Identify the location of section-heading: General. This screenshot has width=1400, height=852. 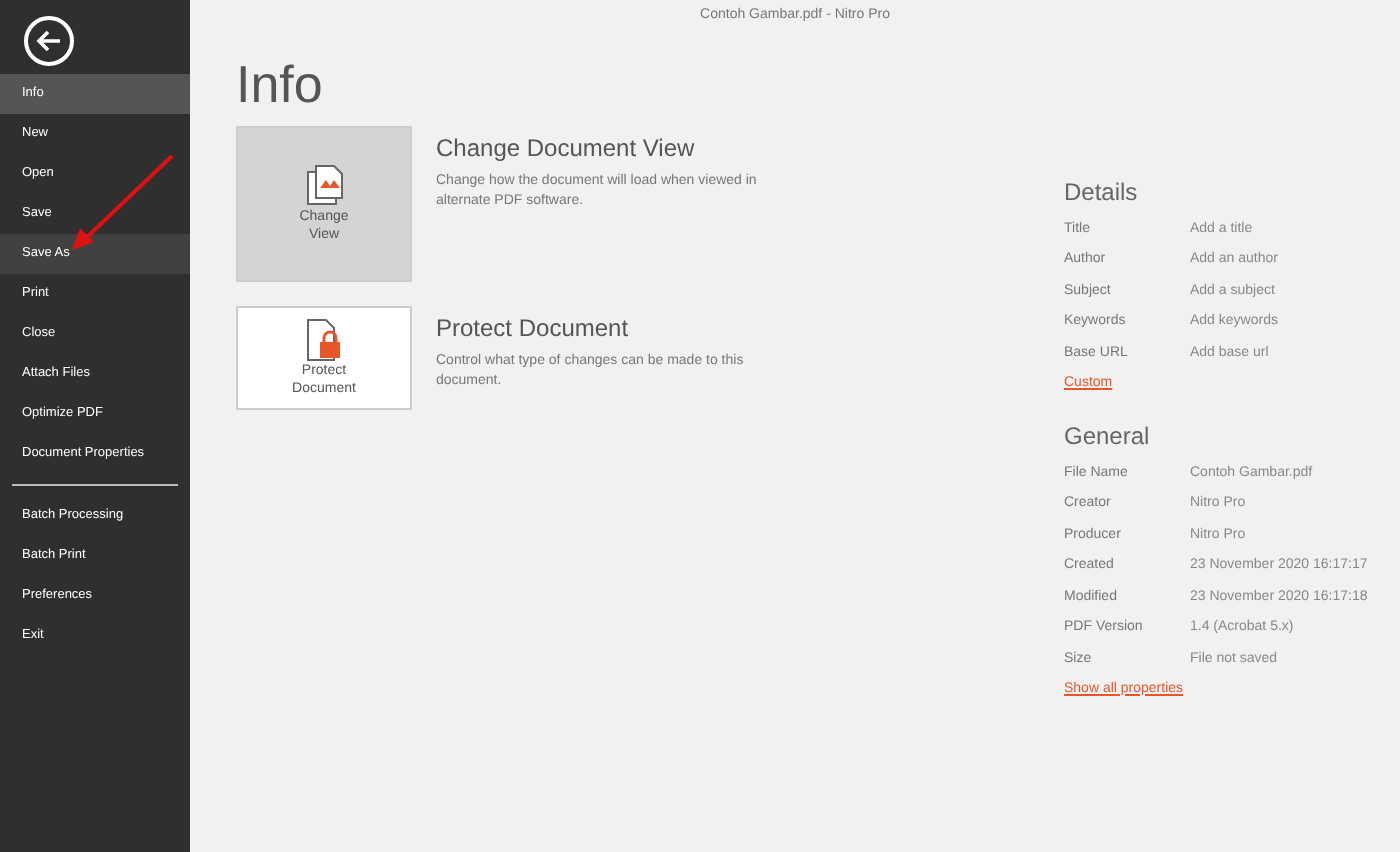
(1108, 437).